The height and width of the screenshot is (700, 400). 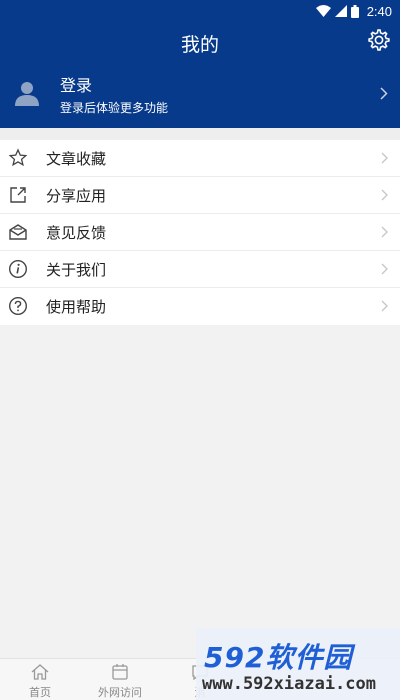 What do you see at coordinates (18, 269) in the screenshot?
I see `info-icon` at bounding box center [18, 269].